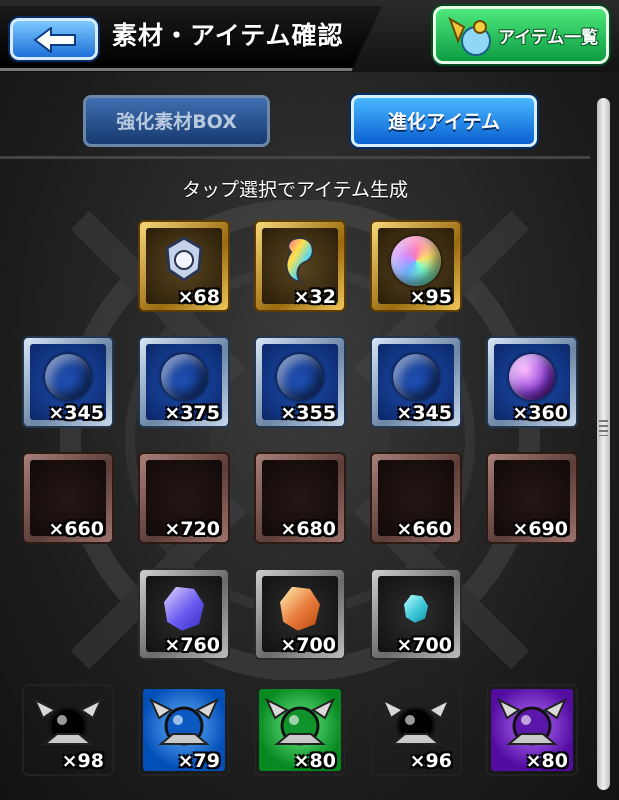  What do you see at coordinates (68, 493) in the screenshot?
I see `fire-stone-icon` at bounding box center [68, 493].